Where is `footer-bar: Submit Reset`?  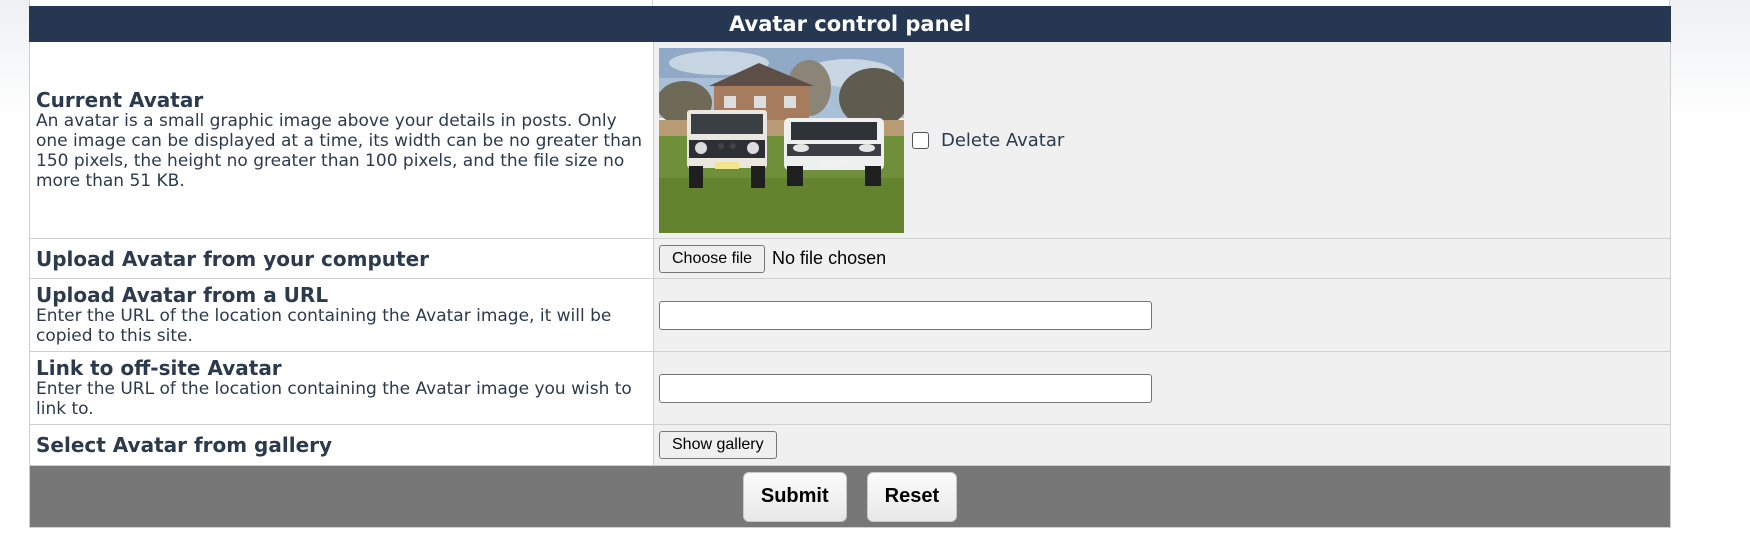 footer-bar: Submit Reset is located at coordinates (850, 496).